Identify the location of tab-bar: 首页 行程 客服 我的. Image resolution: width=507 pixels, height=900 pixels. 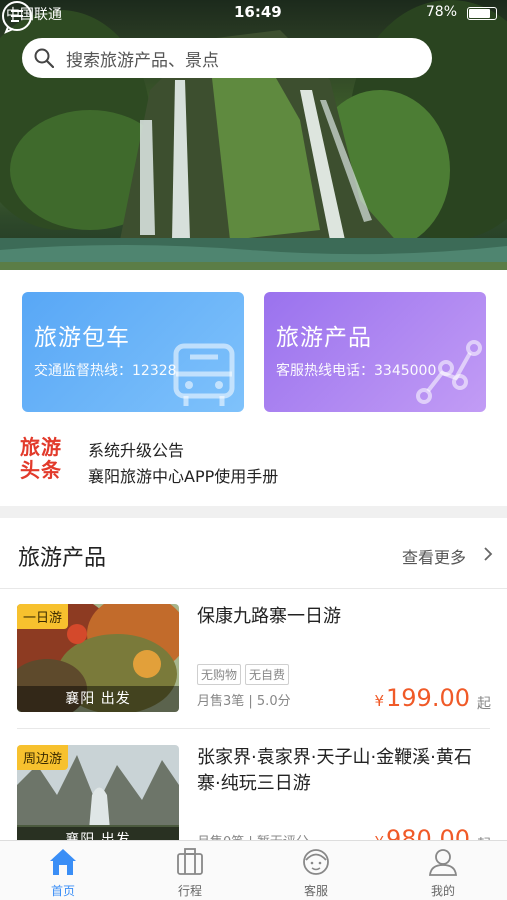
(253, 870).